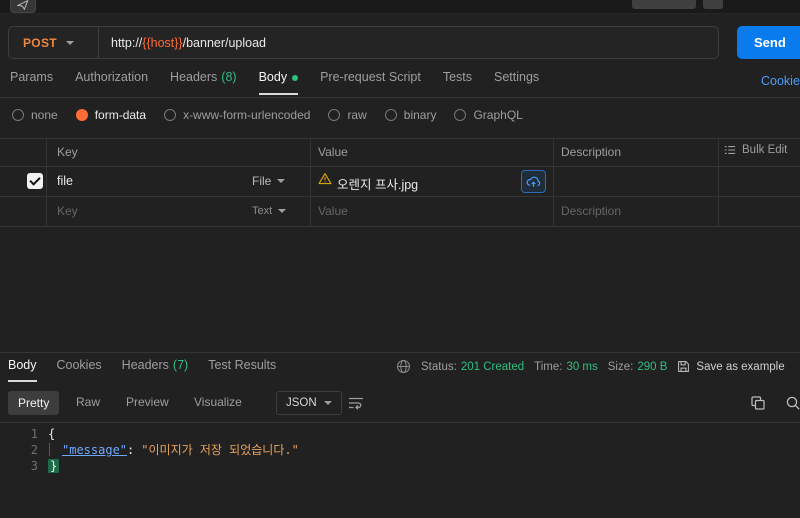 Image resolution: width=800 pixels, height=518 pixels. I want to click on body-type-none: none, so click(35, 115).